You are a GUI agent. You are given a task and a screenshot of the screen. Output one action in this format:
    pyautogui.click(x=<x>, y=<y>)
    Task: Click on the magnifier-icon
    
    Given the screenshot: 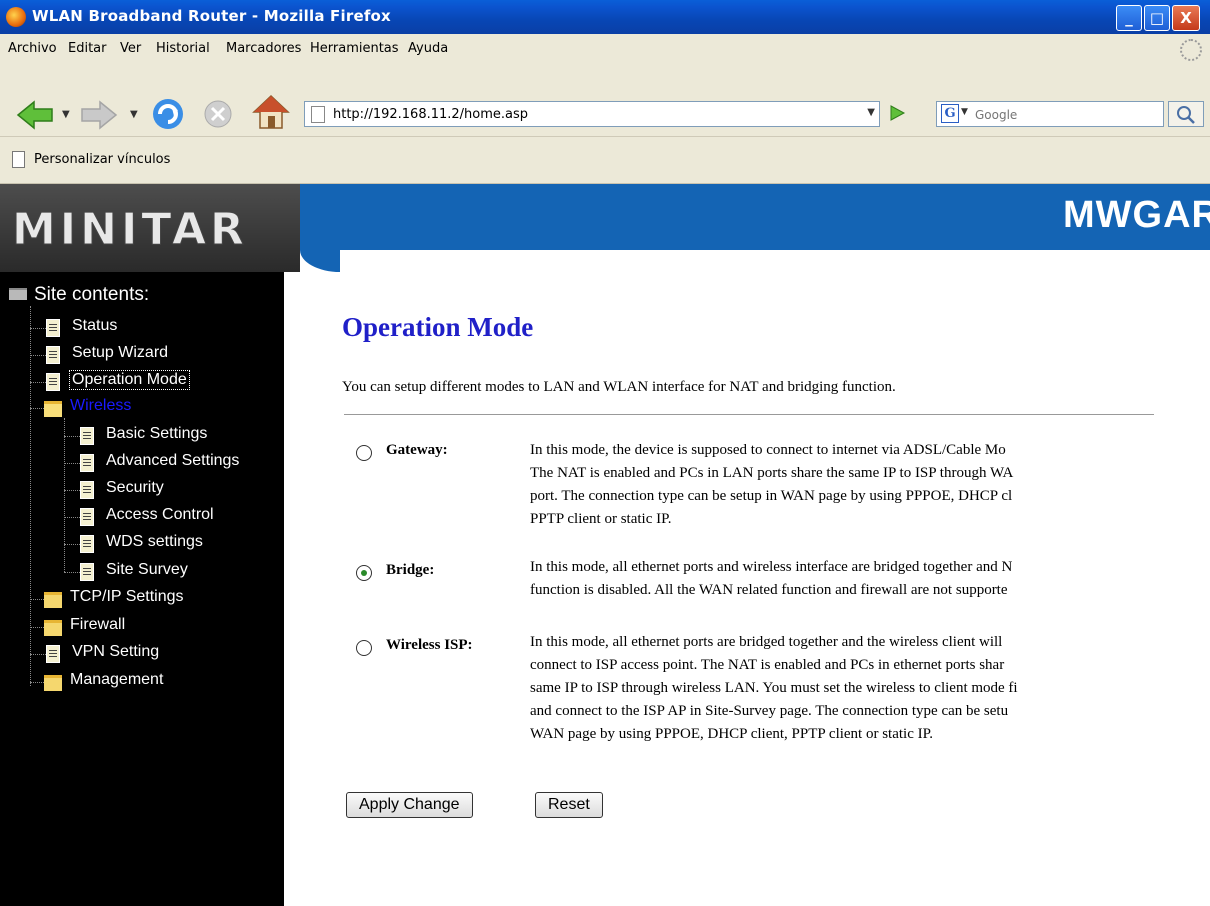 What is the action you would take?
    pyautogui.click(x=1186, y=115)
    